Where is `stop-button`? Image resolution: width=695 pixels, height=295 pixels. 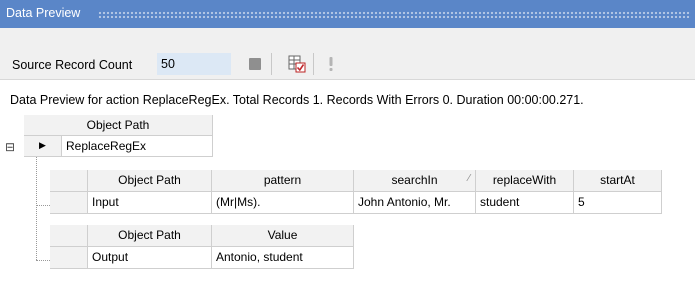 stop-button is located at coordinates (255, 64).